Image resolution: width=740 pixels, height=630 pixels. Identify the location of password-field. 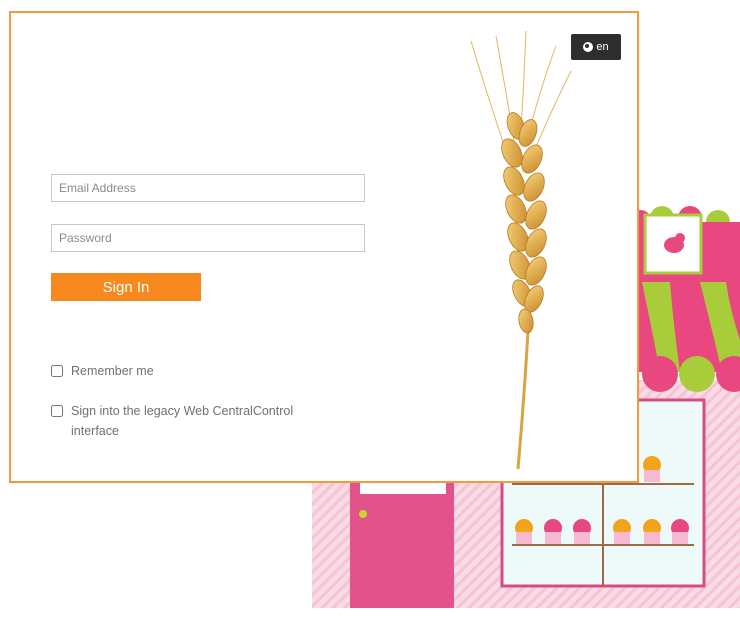
(208, 238).